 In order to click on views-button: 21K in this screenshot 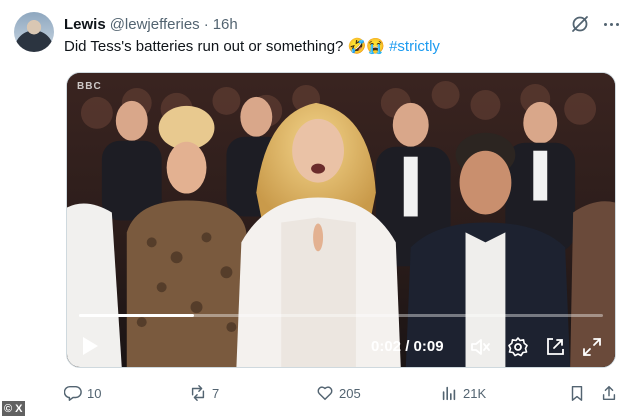, I will do `click(463, 393)`.